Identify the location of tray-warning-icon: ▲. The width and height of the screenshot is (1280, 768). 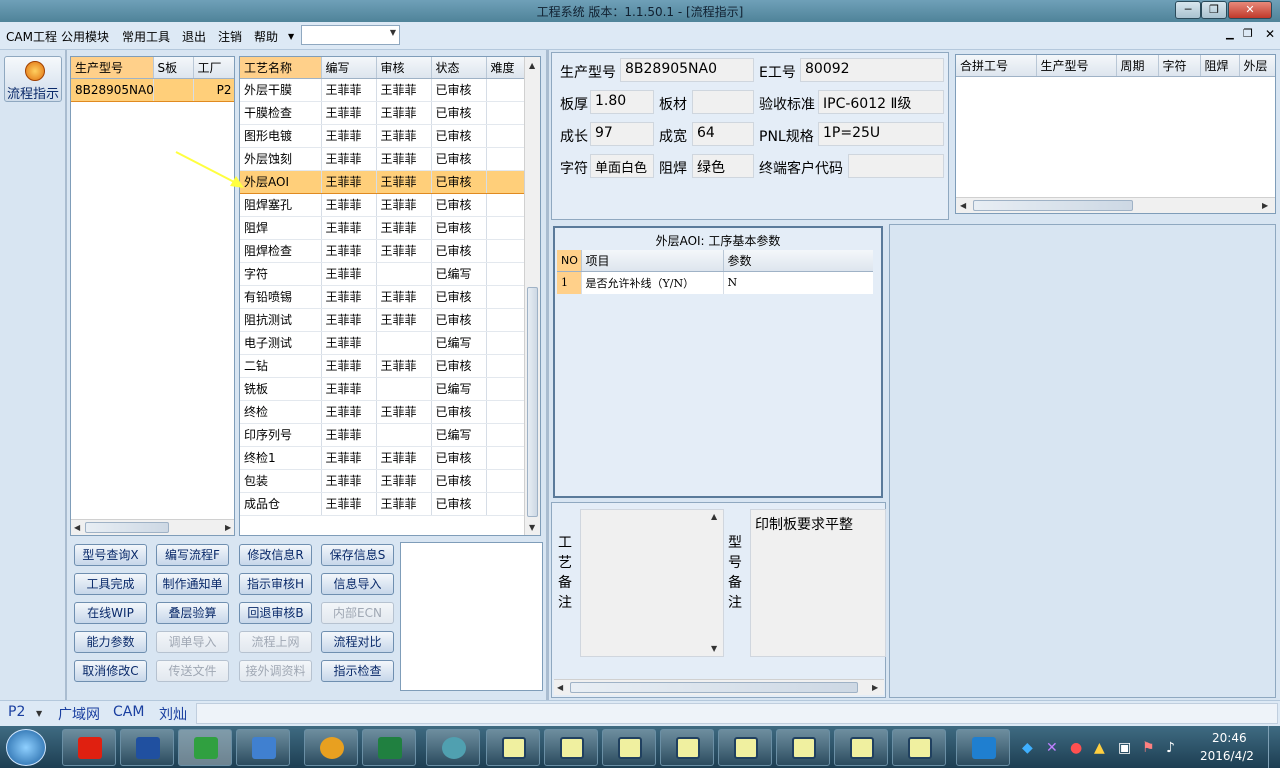
(1099, 748).